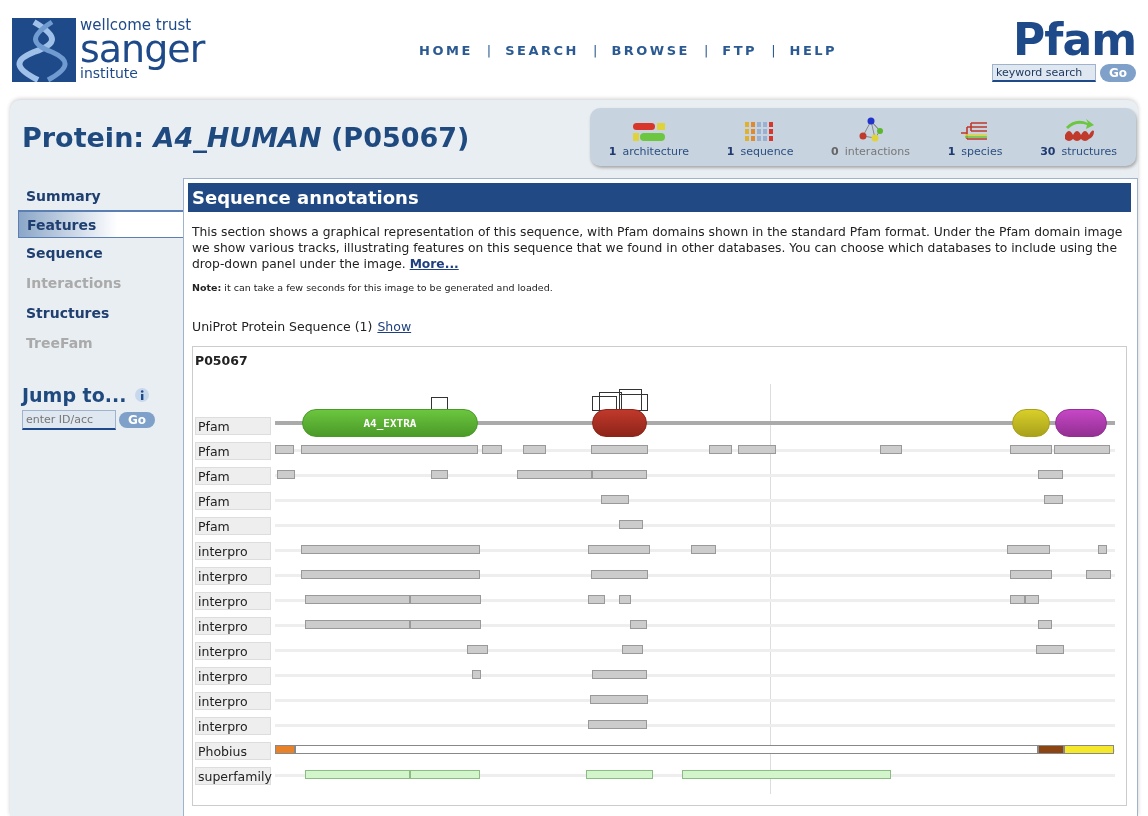  What do you see at coordinates (813, 50) in the screenshot?
I see `nav-link: HELP` at bounding box center [813, 50].